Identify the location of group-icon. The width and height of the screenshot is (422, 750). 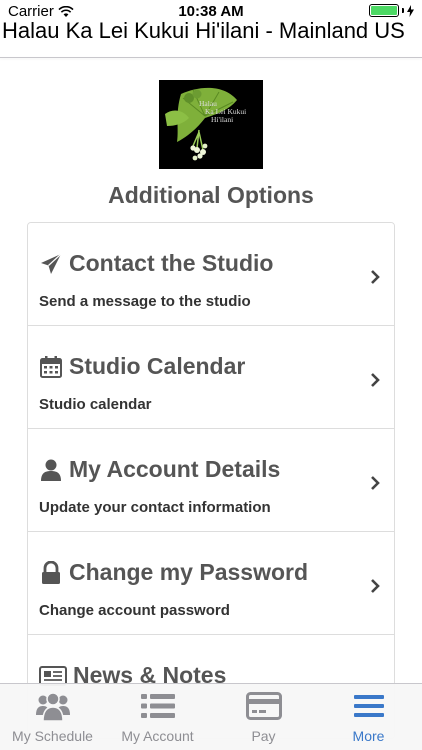
(52, 706).